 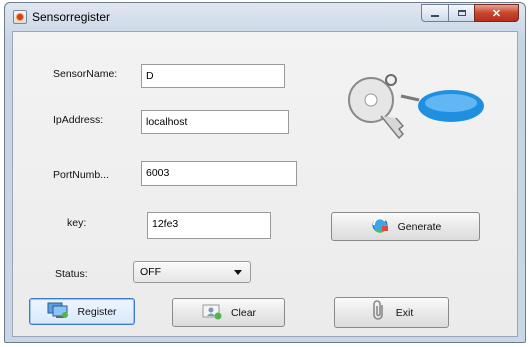 I want to click on window-controls: ✕, so click(x=470, y=13).